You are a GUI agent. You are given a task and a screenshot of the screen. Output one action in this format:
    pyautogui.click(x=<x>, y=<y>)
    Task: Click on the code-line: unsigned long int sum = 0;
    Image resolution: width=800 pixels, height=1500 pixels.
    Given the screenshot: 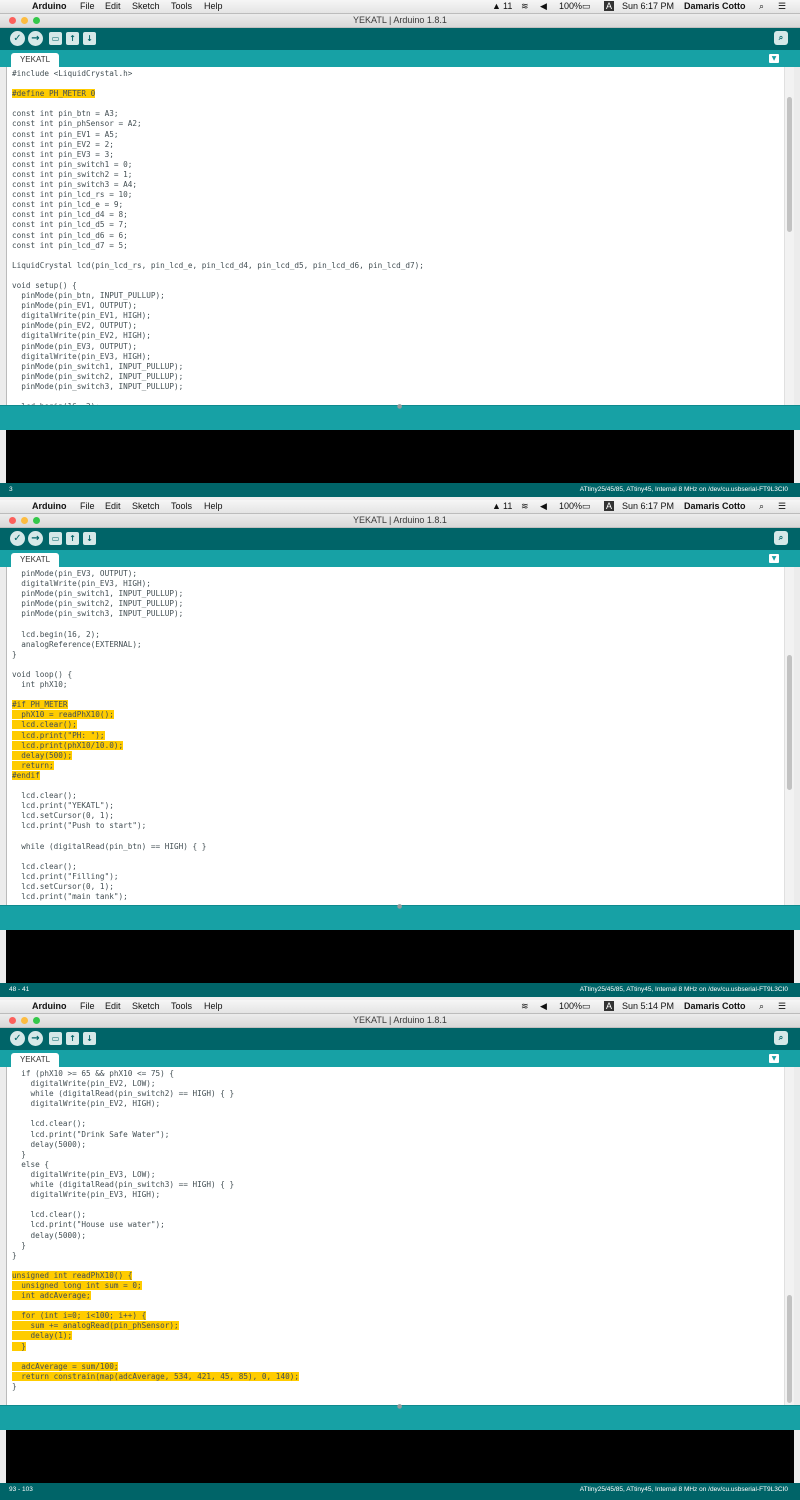 What is the action you would take?
    pyautogui.click(x=155, y=1285)
    